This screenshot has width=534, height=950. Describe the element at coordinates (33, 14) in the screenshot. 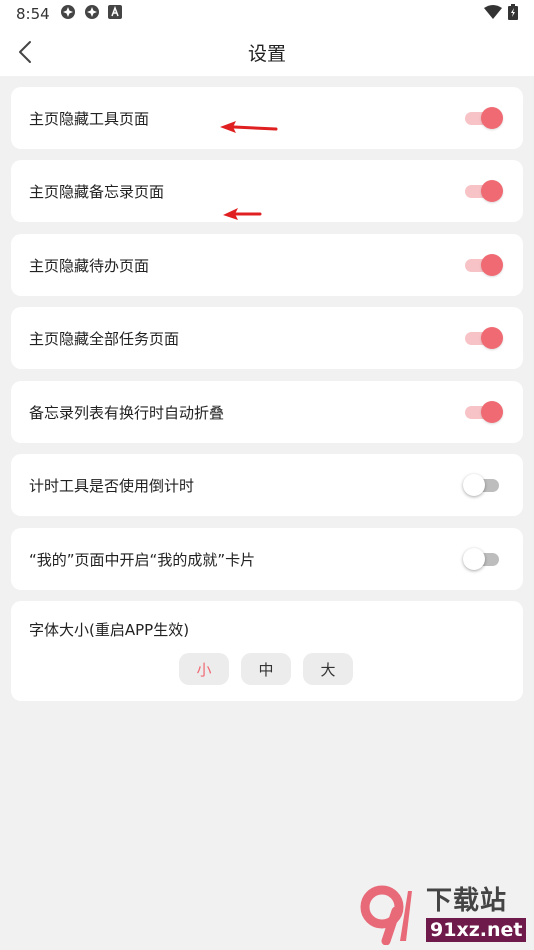

I see `status-time: 8:54` at that location.